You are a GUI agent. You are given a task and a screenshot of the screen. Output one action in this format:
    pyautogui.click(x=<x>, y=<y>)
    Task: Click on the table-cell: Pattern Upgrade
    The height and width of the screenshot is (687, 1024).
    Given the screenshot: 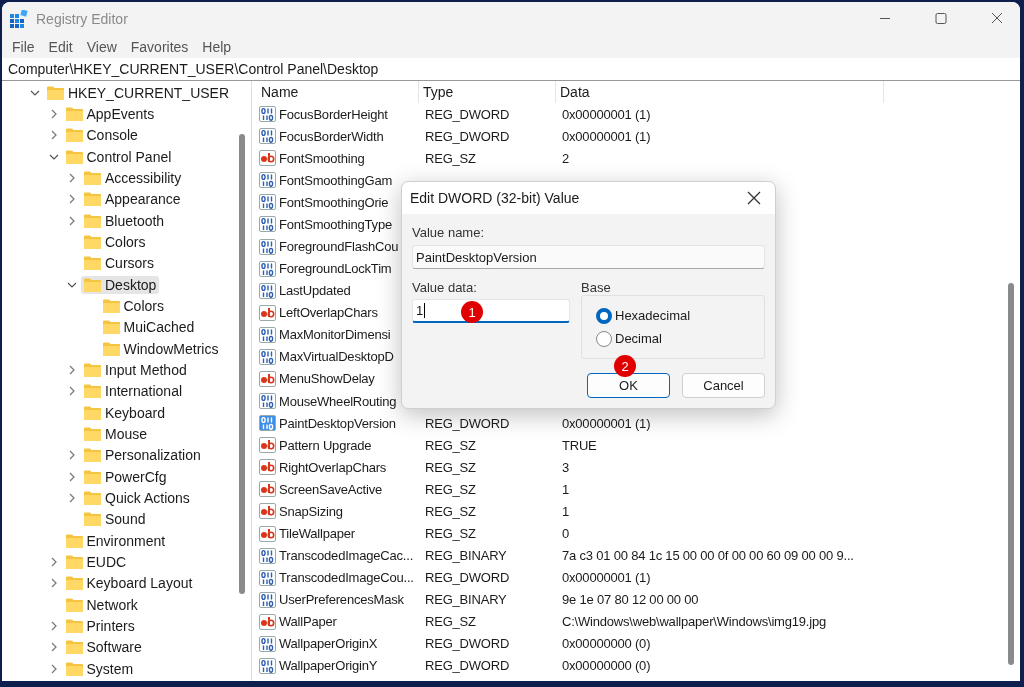 What is the action you would take?
    pyautogui.click(x=325, y=445)
    